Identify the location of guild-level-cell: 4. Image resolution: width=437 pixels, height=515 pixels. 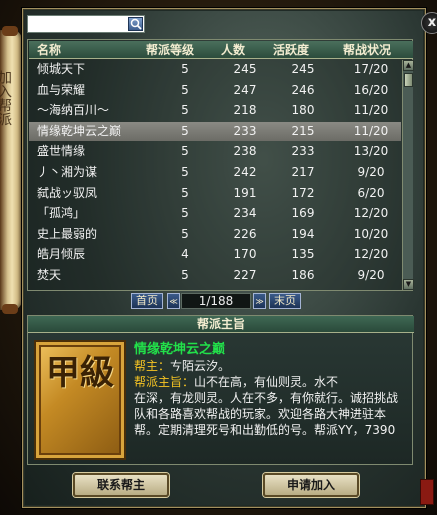
(185, 254).